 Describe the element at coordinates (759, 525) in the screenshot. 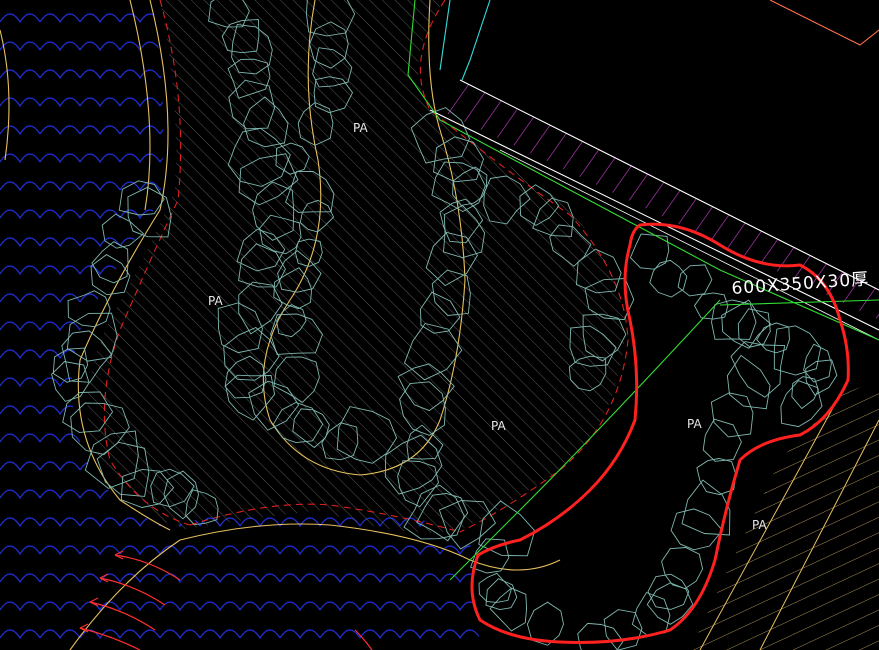

I see `pa-label-5: PA` at that location.